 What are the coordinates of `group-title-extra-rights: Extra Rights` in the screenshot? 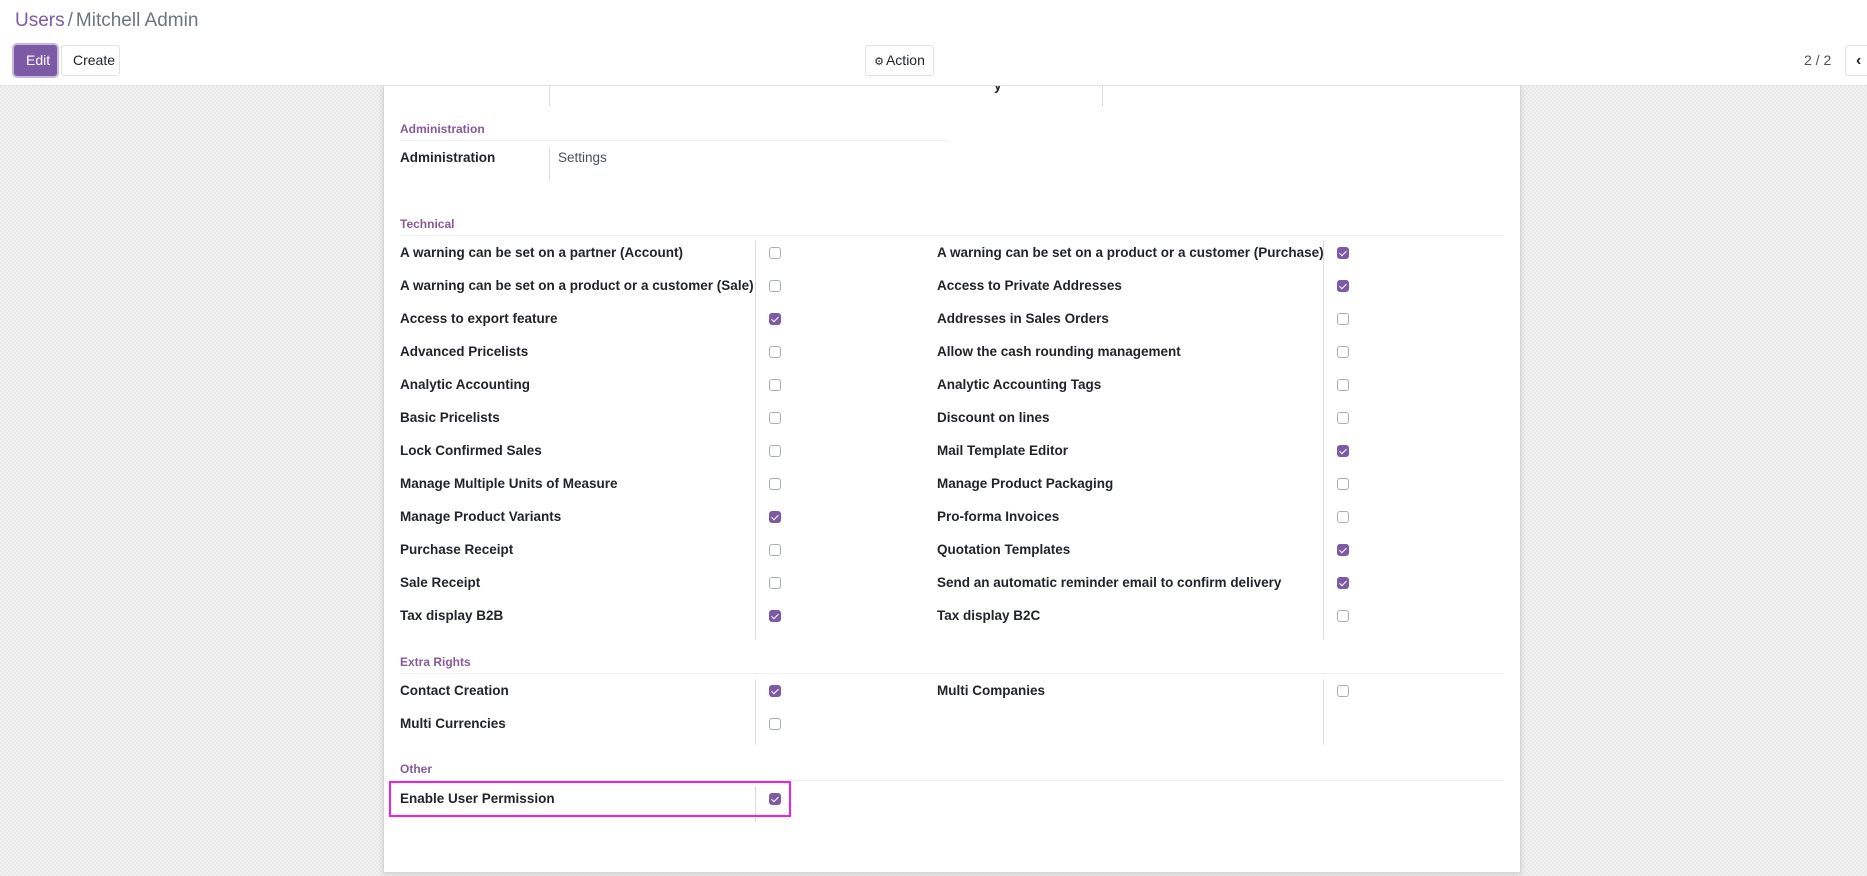 It's located at (952, 664).